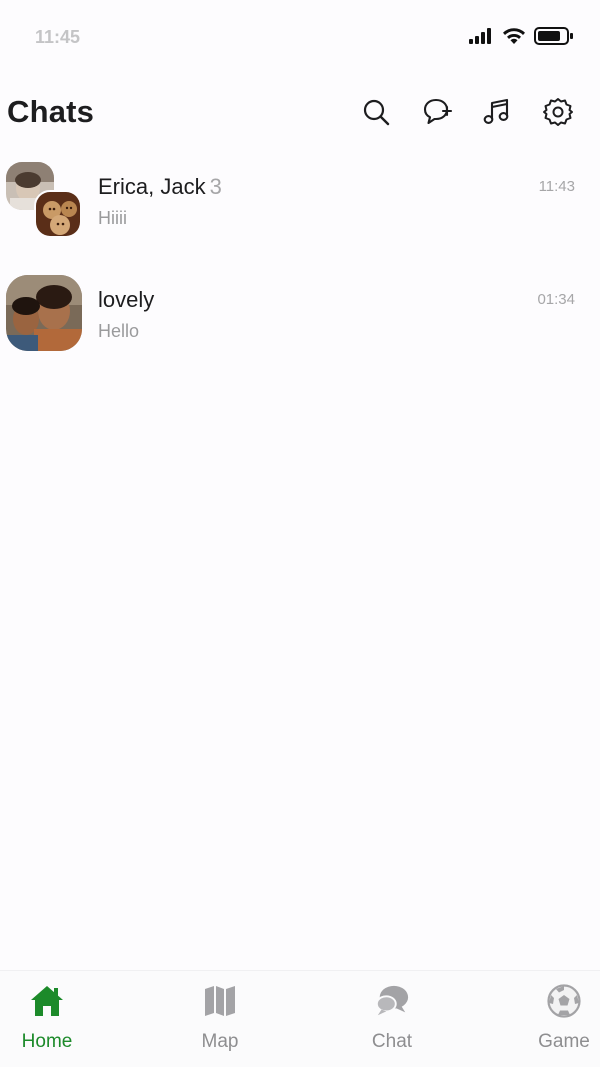  What do you see at coordinates (47, 1041) in the screenshot?
I see `tab-label: Home` at bounding box center [47, 1041].